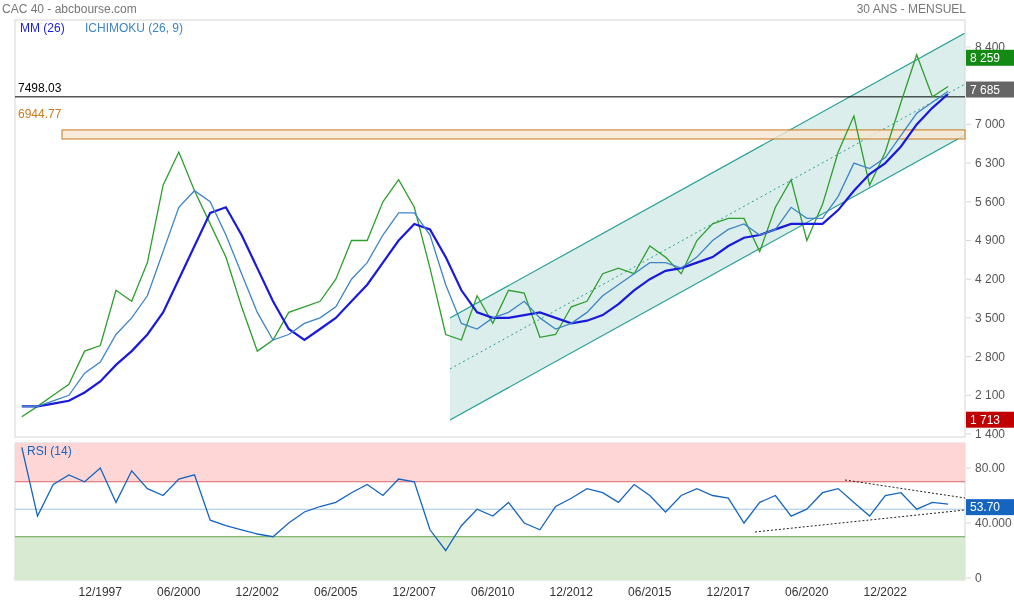 The image size is (1014, 603). Describe the element at coordinates (179, 592) in the screenshot. I see `axis-tick-label: 06/2000` at that location.